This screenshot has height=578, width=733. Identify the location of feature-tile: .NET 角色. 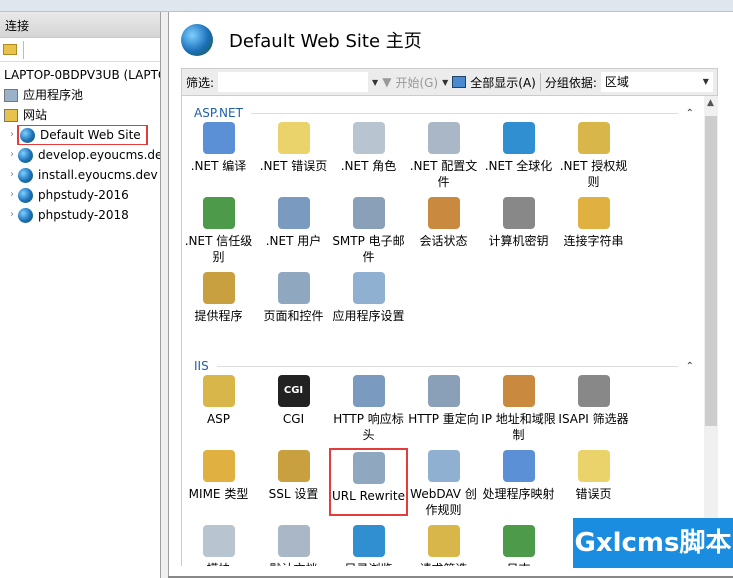
(368, 148).